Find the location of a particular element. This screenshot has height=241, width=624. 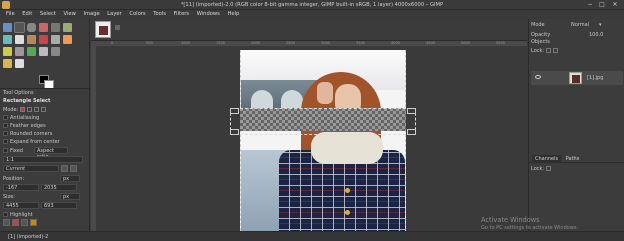

eye-icon is located at coordinates (538, 77).